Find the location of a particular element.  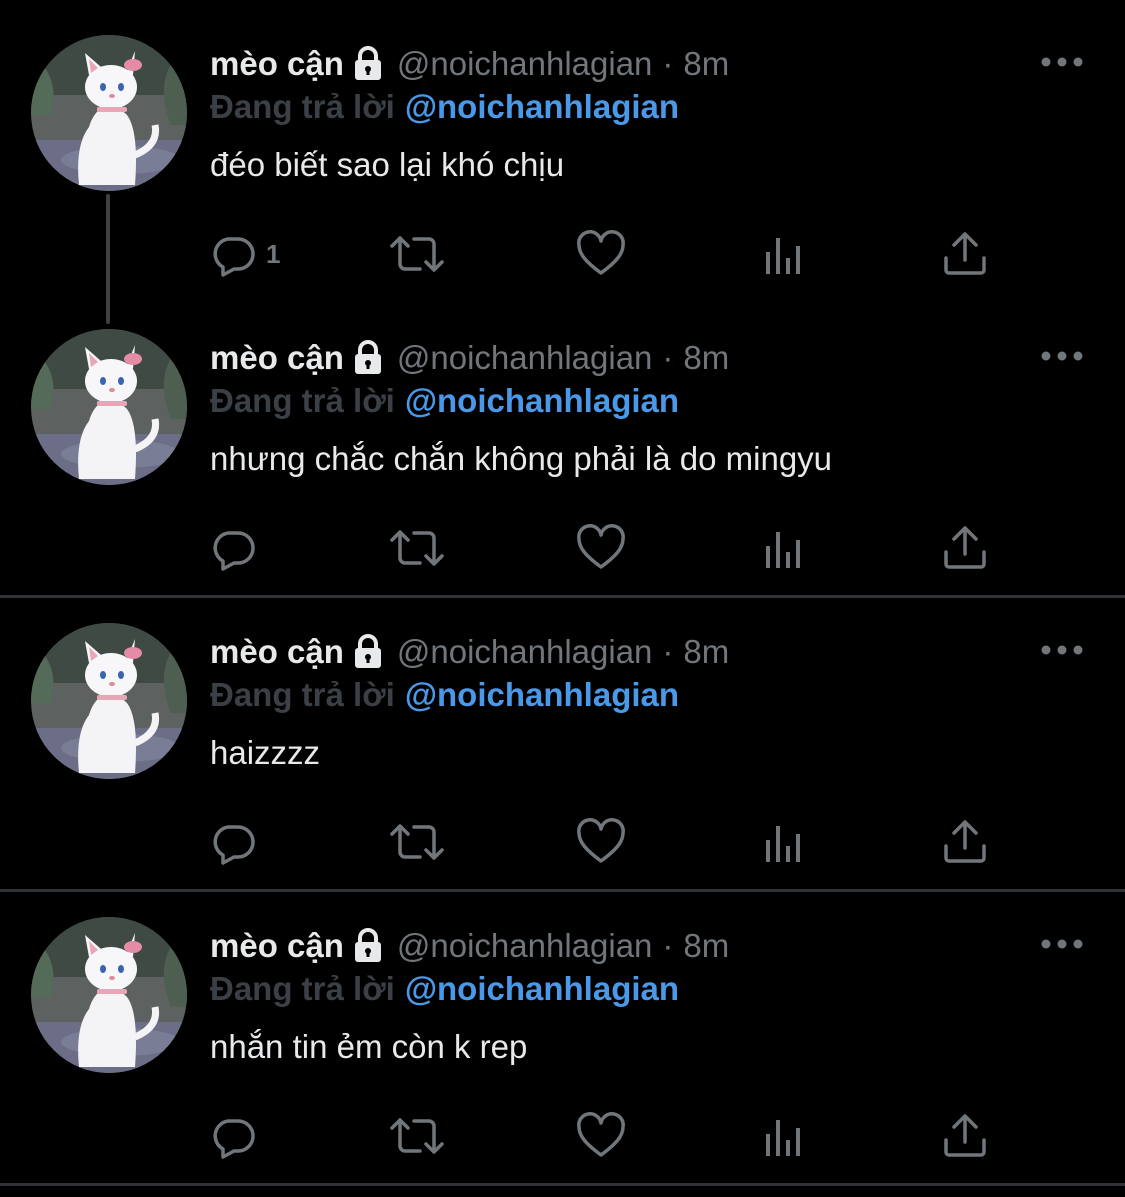

tweet-divider is located at coordinates (562, 1184).